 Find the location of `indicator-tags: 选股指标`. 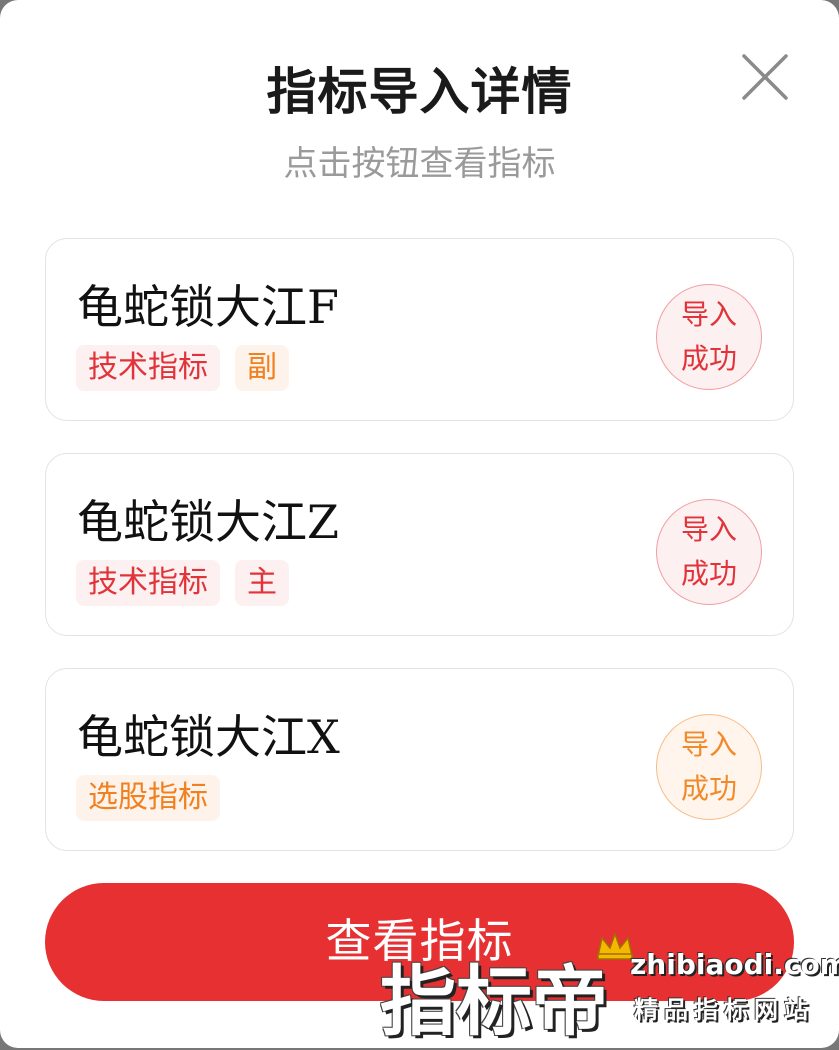

indicator-tags: 选股指标 is located at coordinates (148, 798).